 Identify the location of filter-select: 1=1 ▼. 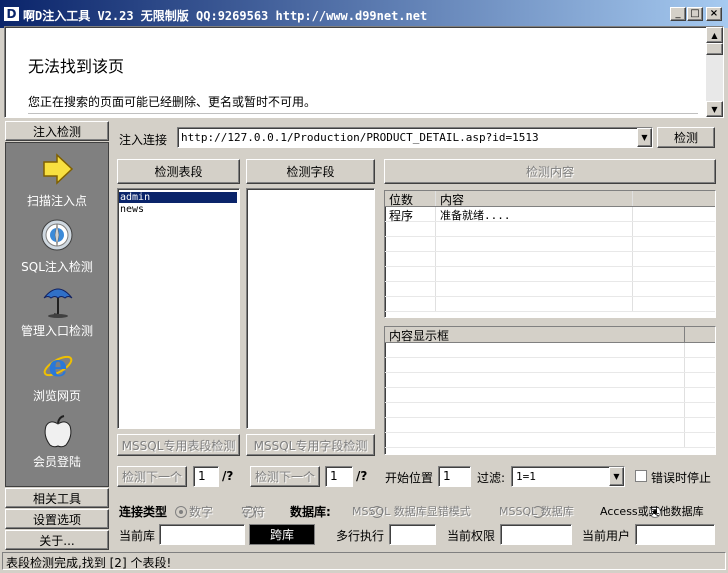
(568, 476).